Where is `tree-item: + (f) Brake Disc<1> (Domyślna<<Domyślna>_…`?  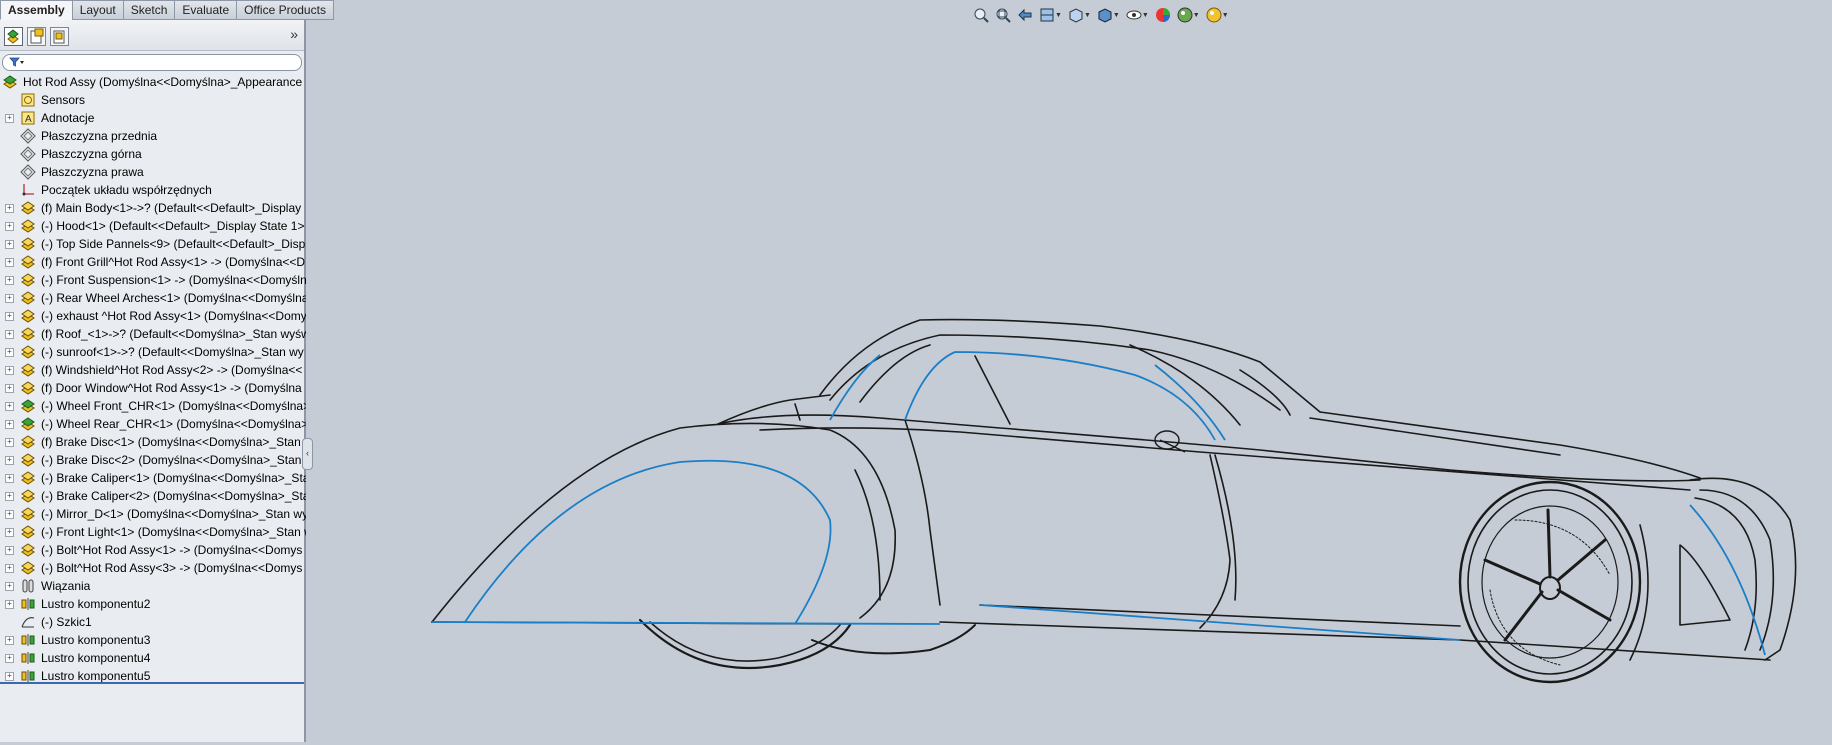
tree-item: + (f) Brake Disc<1> (Domyślna<<Domyślna>_… is located at coordinates (153, 442).